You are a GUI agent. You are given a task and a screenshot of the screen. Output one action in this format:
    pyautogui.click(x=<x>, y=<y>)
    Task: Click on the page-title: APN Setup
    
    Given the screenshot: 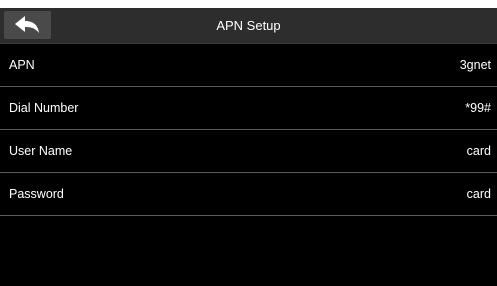 What is the action you would take?
    pyautogui.click(x=248, y=25)
    